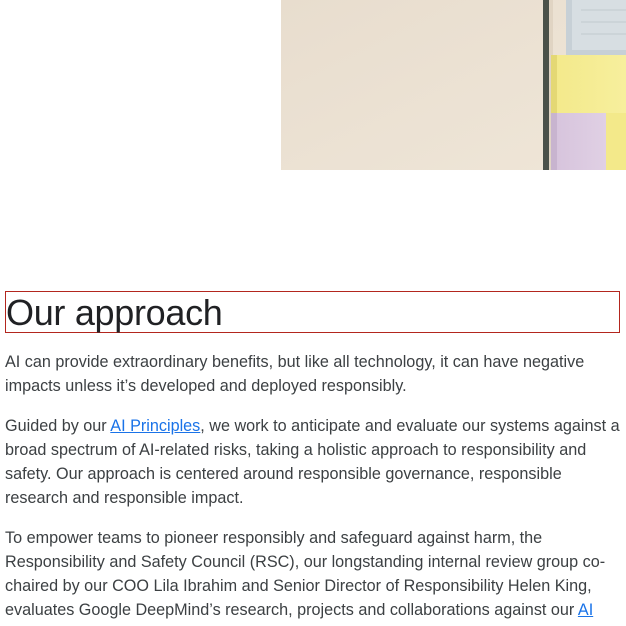  I want to click on section-title: Our approach, so click(114, 312).